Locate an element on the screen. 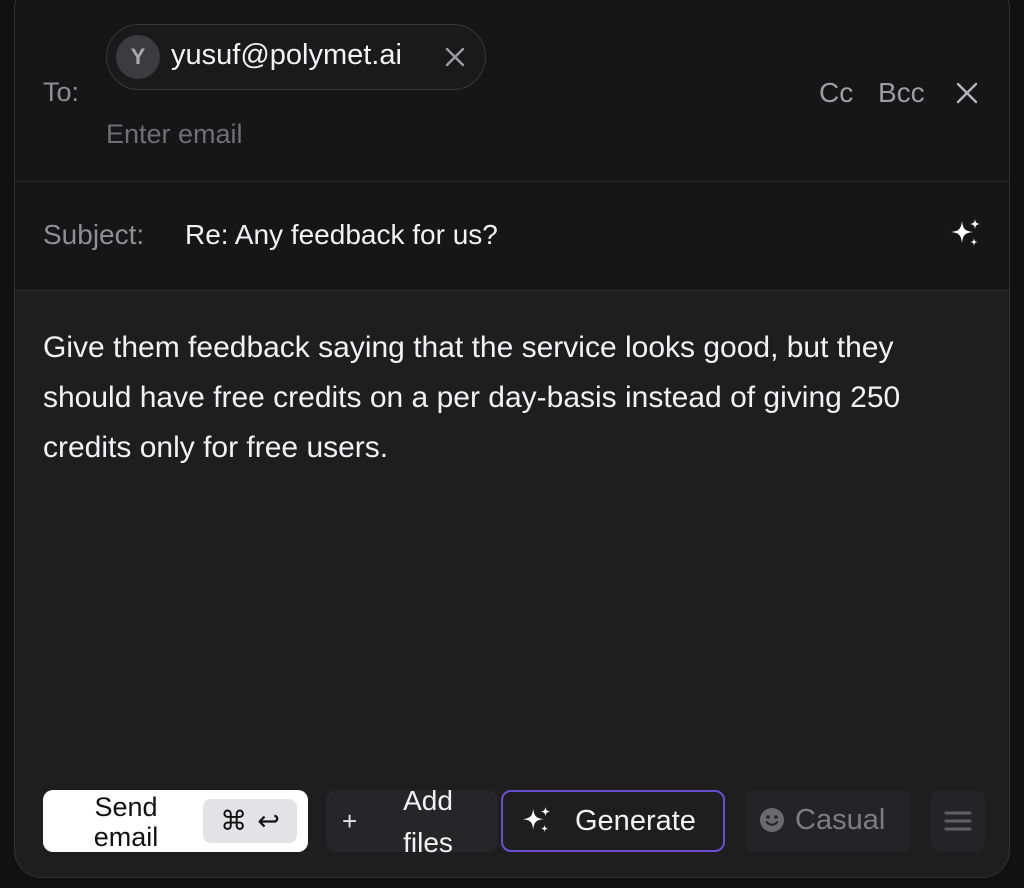 The width and height of the screenshot is (1024, 888). generate-button: Generate is located at coordinates (613, 821).